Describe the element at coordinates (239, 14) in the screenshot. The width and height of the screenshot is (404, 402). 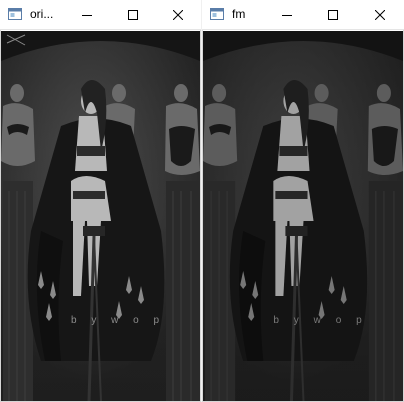
I see `window-title: fm` at that location.